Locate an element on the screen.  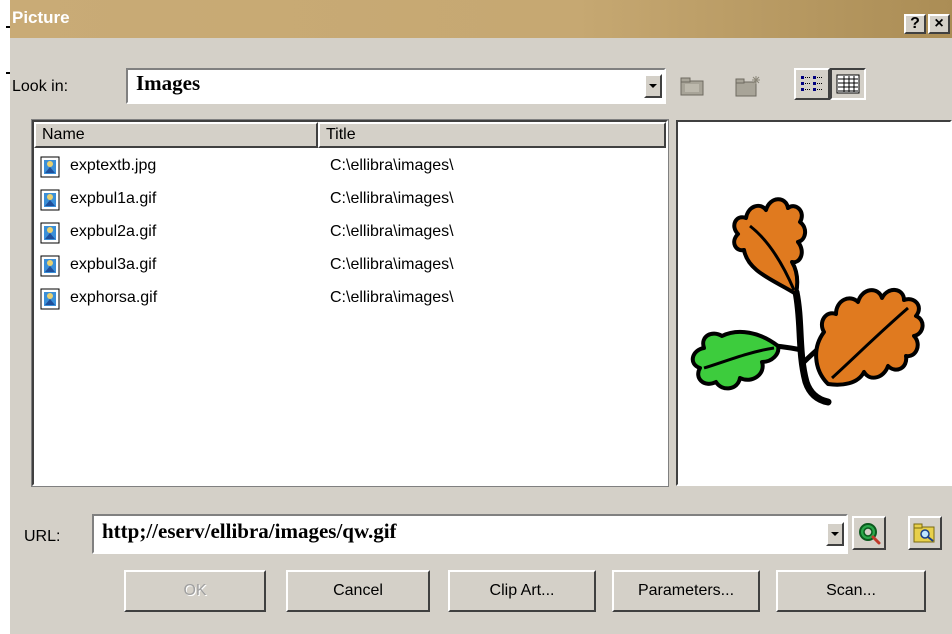
globe-search-icon is located at coordinates (870, 534).